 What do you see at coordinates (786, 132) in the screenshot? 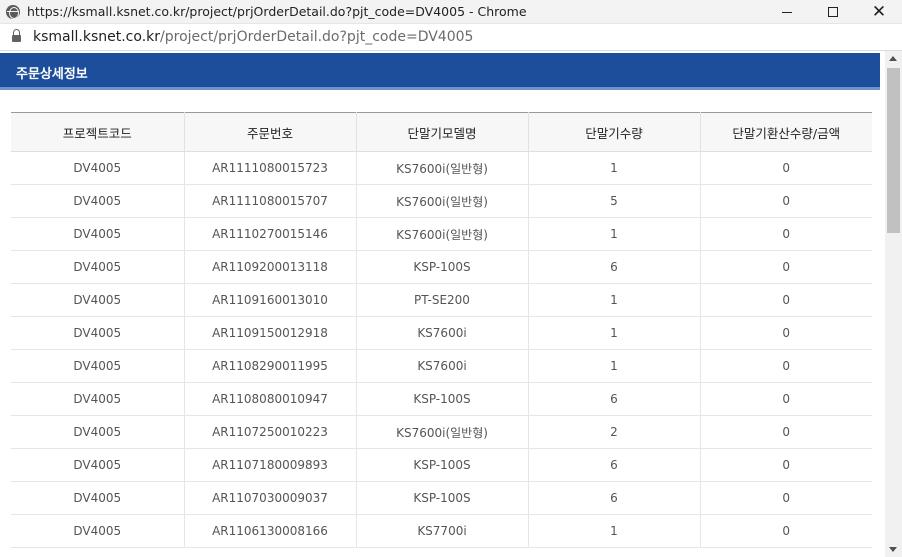
I see `column-header: 단말기환산수량/금액` at bounding box center [786, 132].